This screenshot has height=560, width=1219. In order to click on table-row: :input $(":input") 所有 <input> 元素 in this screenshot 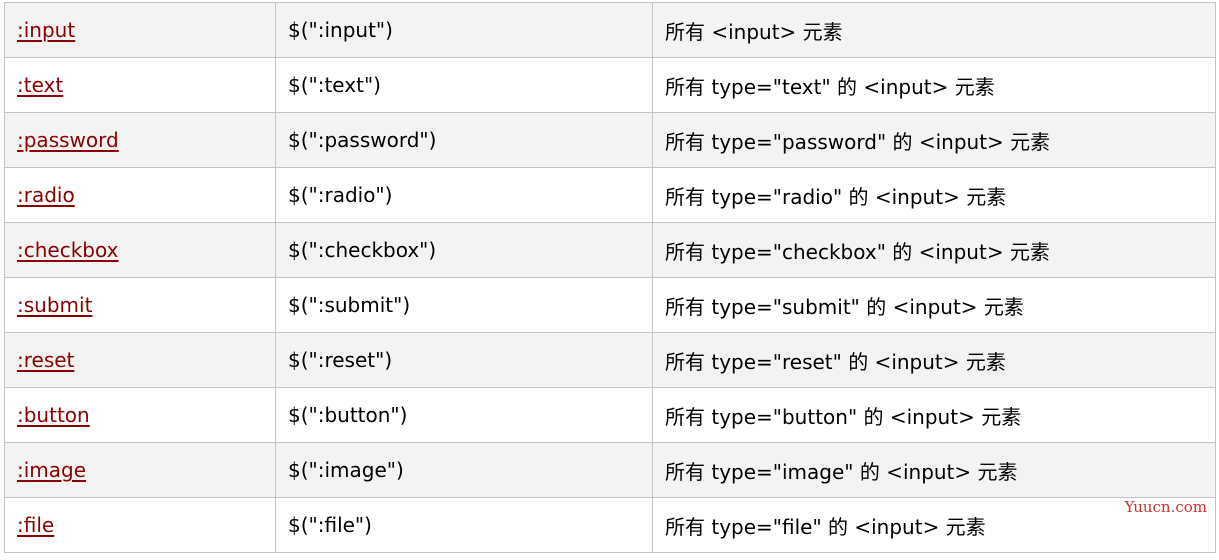, I will do `click(610, 30)`.